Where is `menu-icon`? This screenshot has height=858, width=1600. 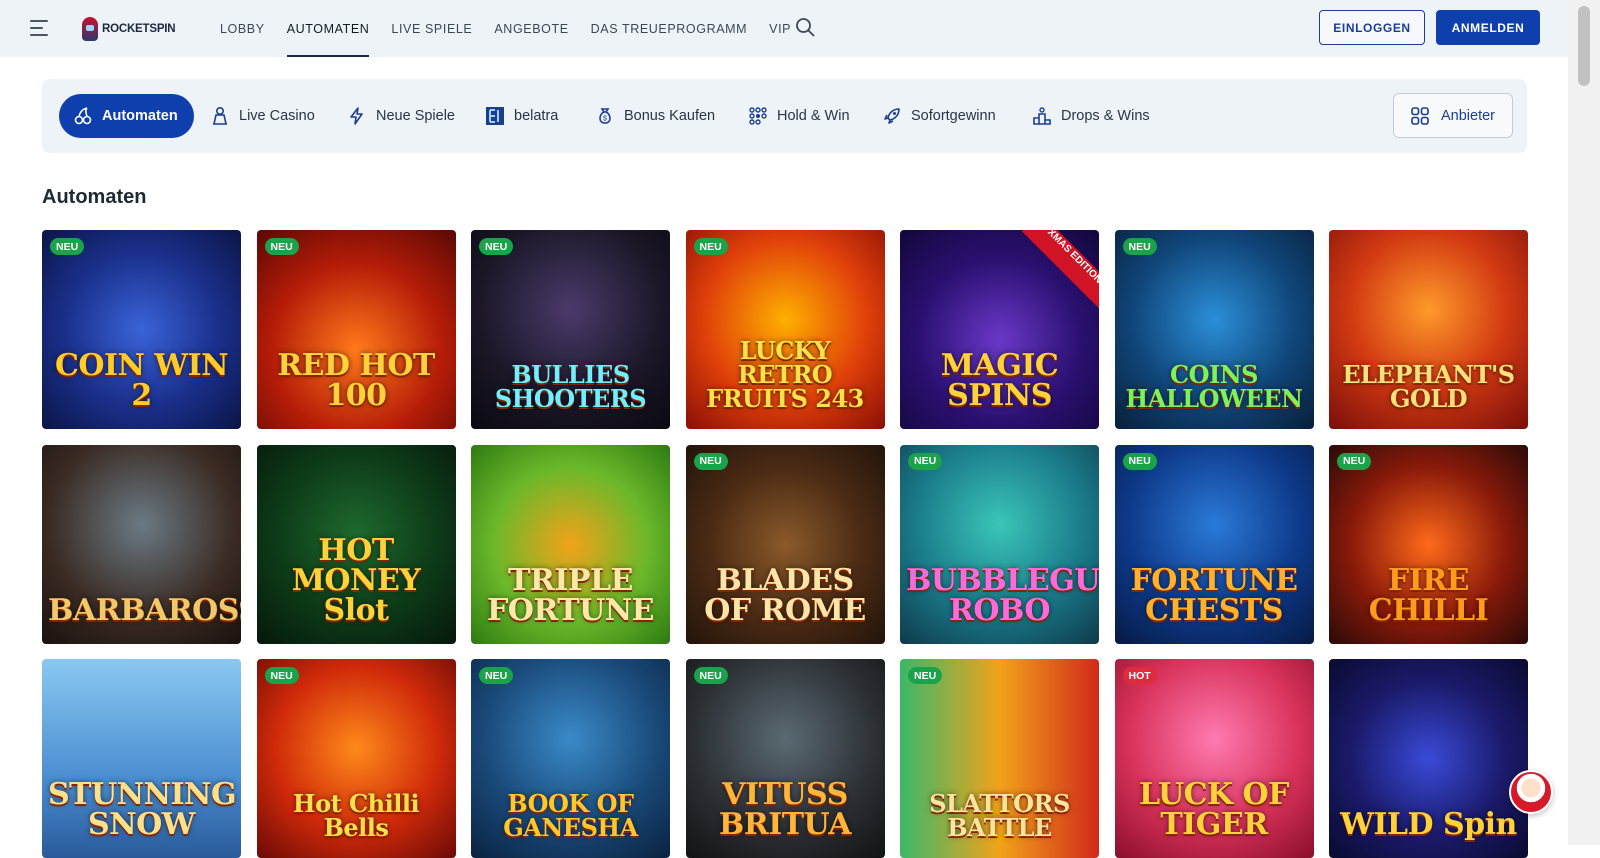 menu-icon is located at coordinates (41, 28).